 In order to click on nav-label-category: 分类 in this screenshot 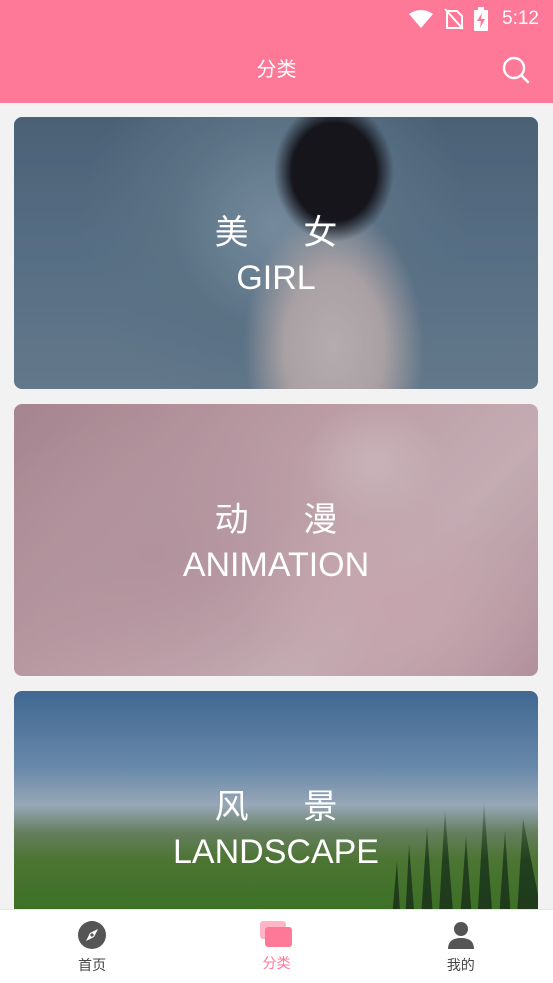, I will do `click(276, 964)`.